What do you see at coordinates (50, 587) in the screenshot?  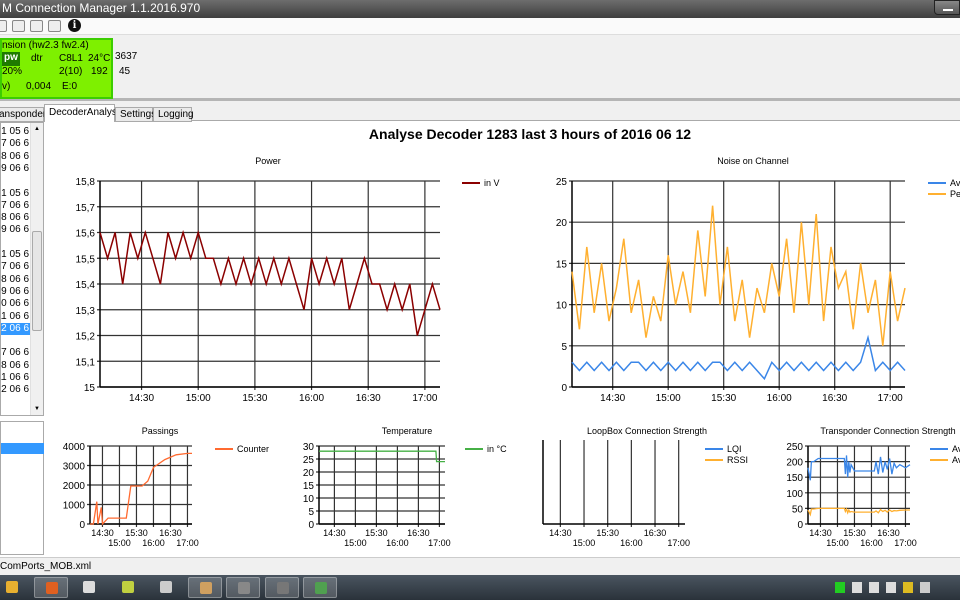 I see `taskbar-firefox-icon` at bounding box center [50, 587].